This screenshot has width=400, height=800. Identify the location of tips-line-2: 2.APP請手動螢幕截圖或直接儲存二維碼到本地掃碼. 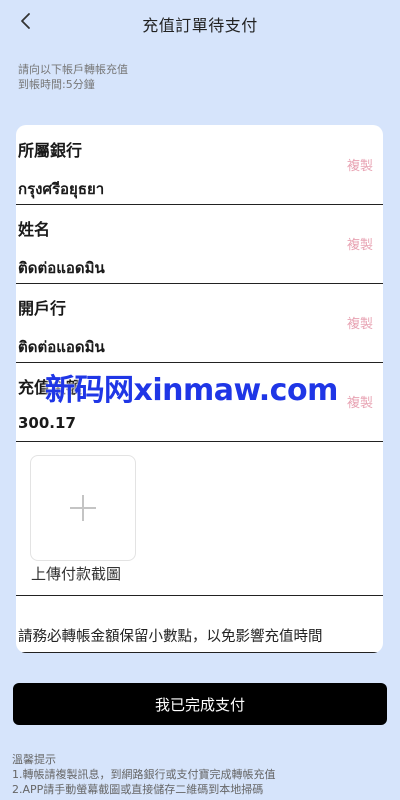
(138, 789).